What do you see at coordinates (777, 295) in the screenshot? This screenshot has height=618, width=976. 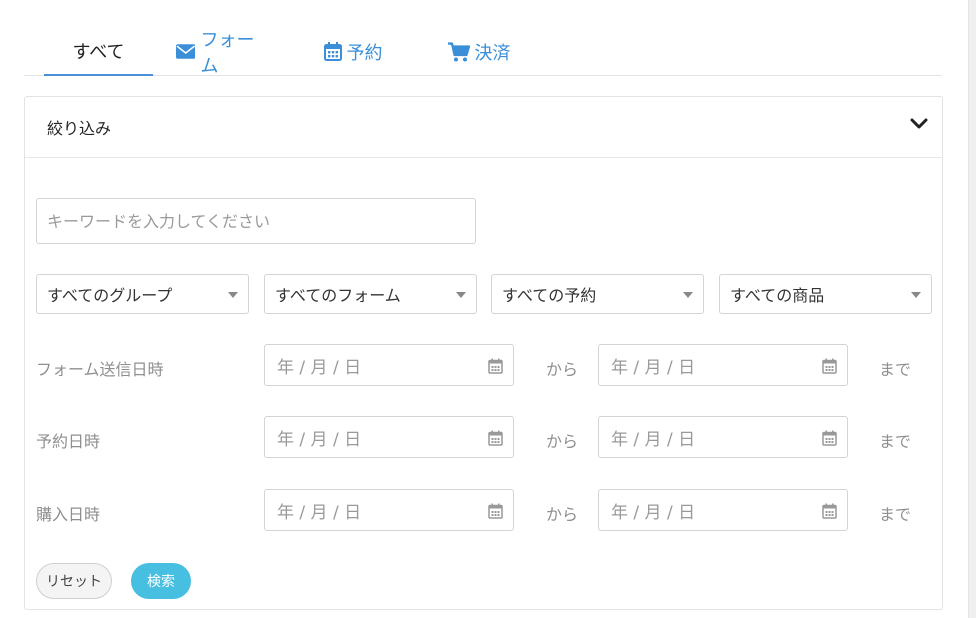 I see `select-value: すべての商品` at bounding box center [777, 295].